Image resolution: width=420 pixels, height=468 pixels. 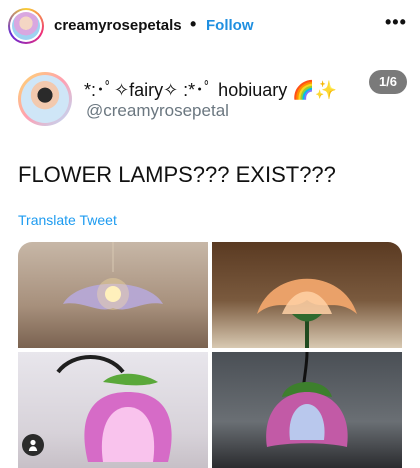 What do you see at coordinates (177, 174) in the screenshot?
I see `tweet-text: FLOWER LAMPS??? EXIST???` at bounding box center [177, 174].